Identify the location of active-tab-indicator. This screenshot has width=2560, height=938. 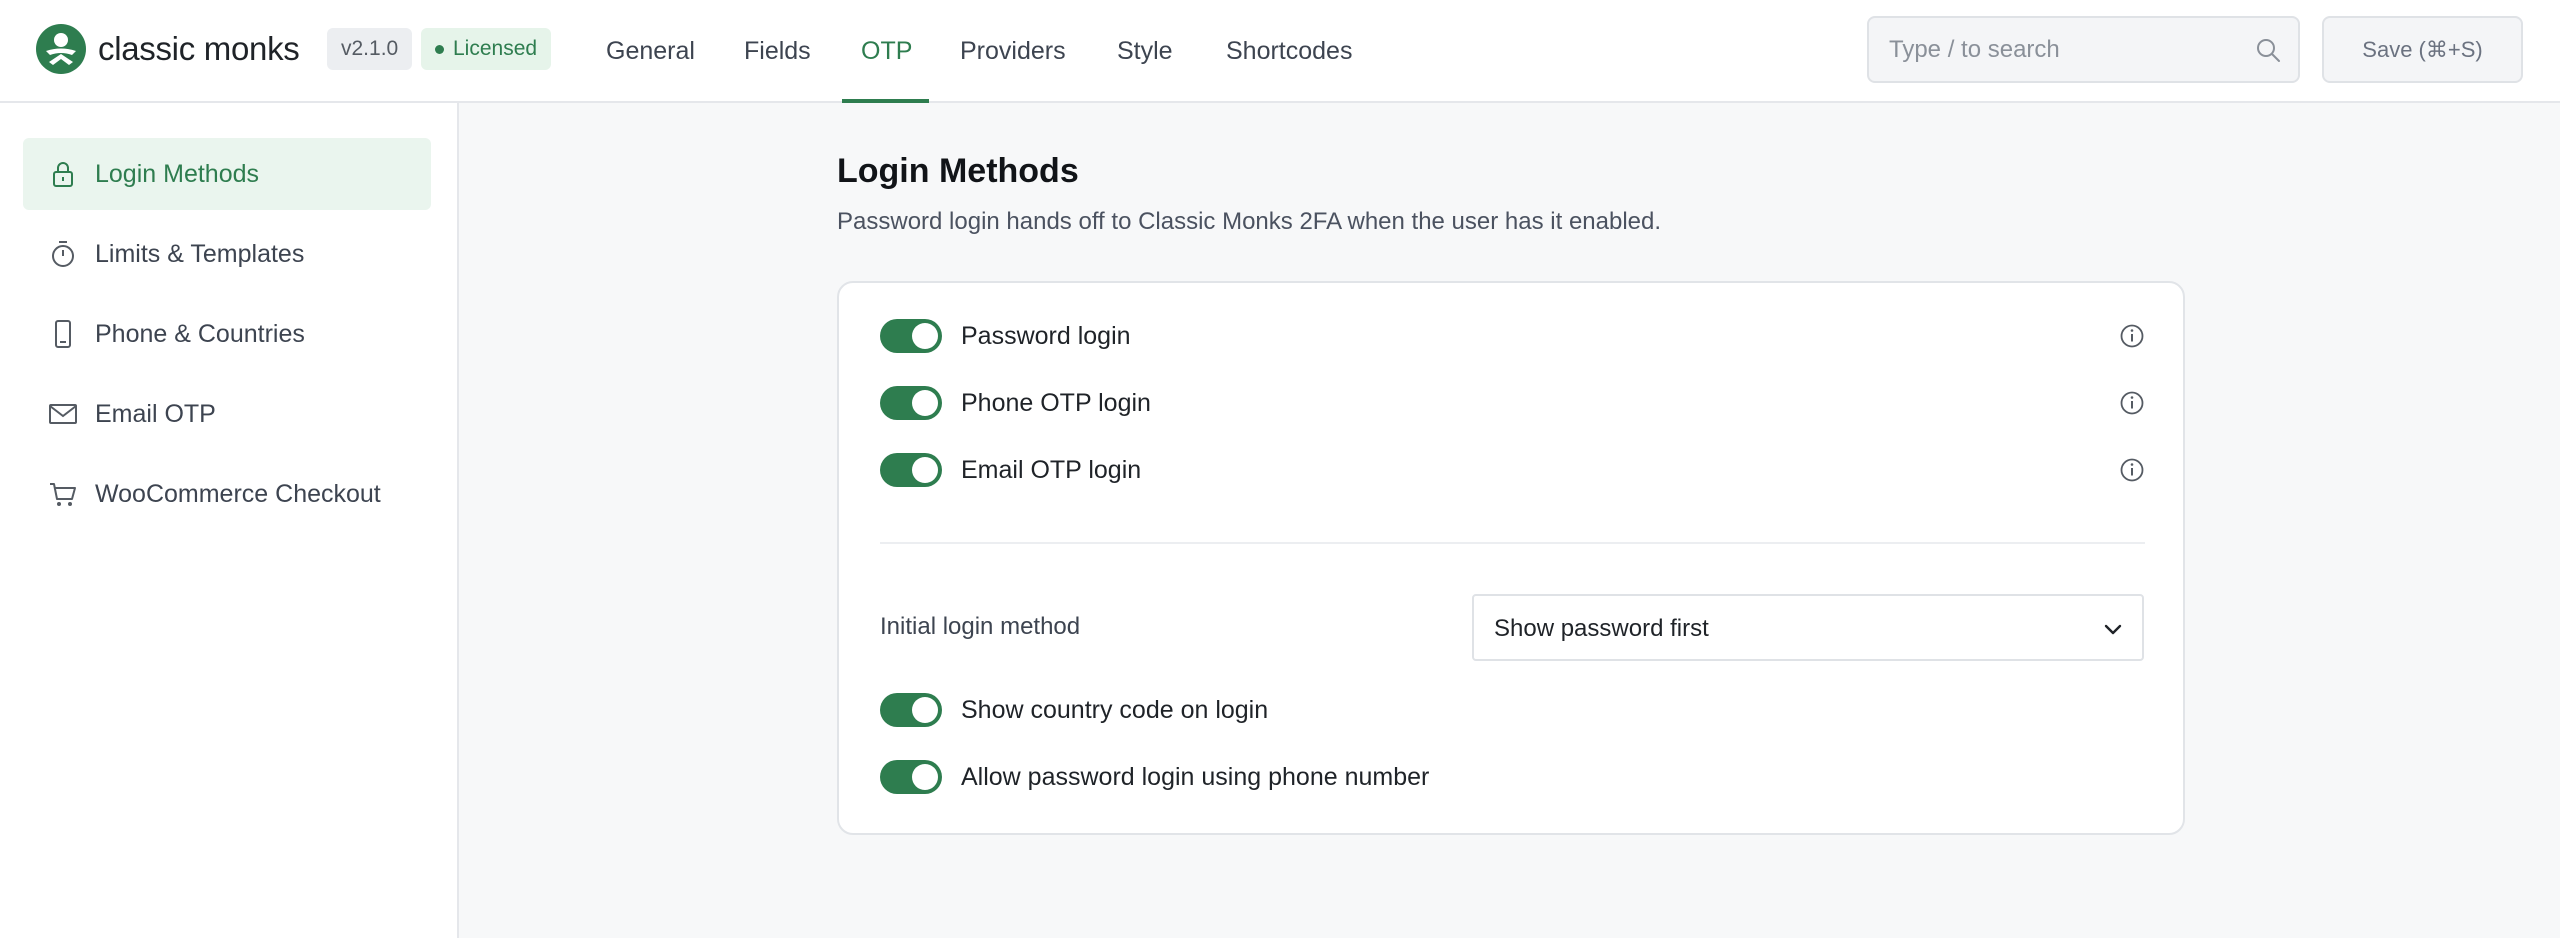
(885, 101).